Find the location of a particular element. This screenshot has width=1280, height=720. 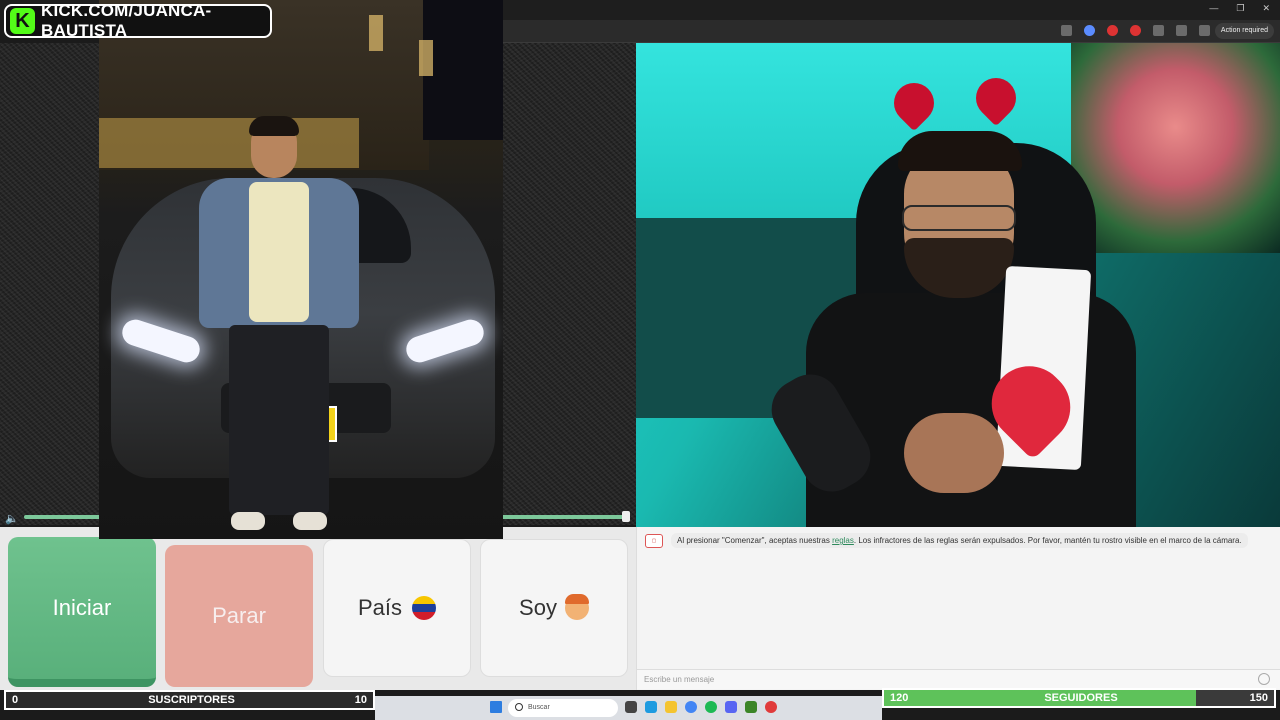

shirt is located at coordinates (279, 252).